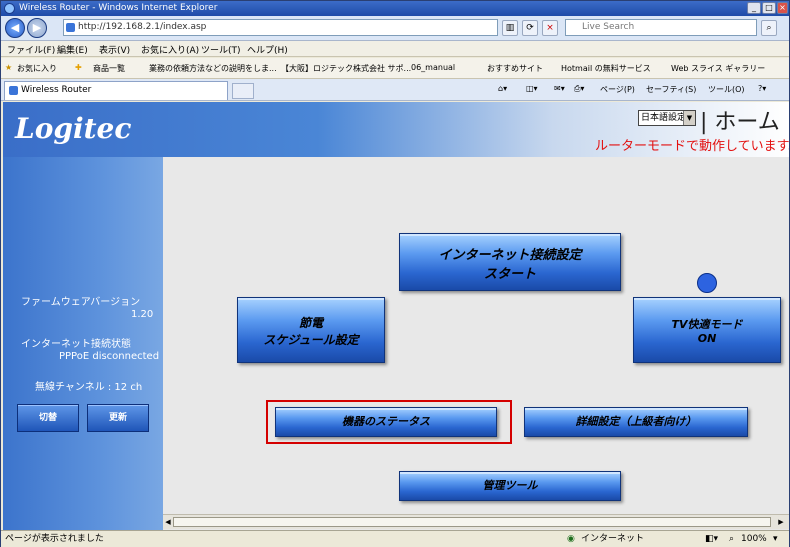  Describe the element at coordinates (550, 28) in the screenshot. I see `stop-icon: ×` at that location.